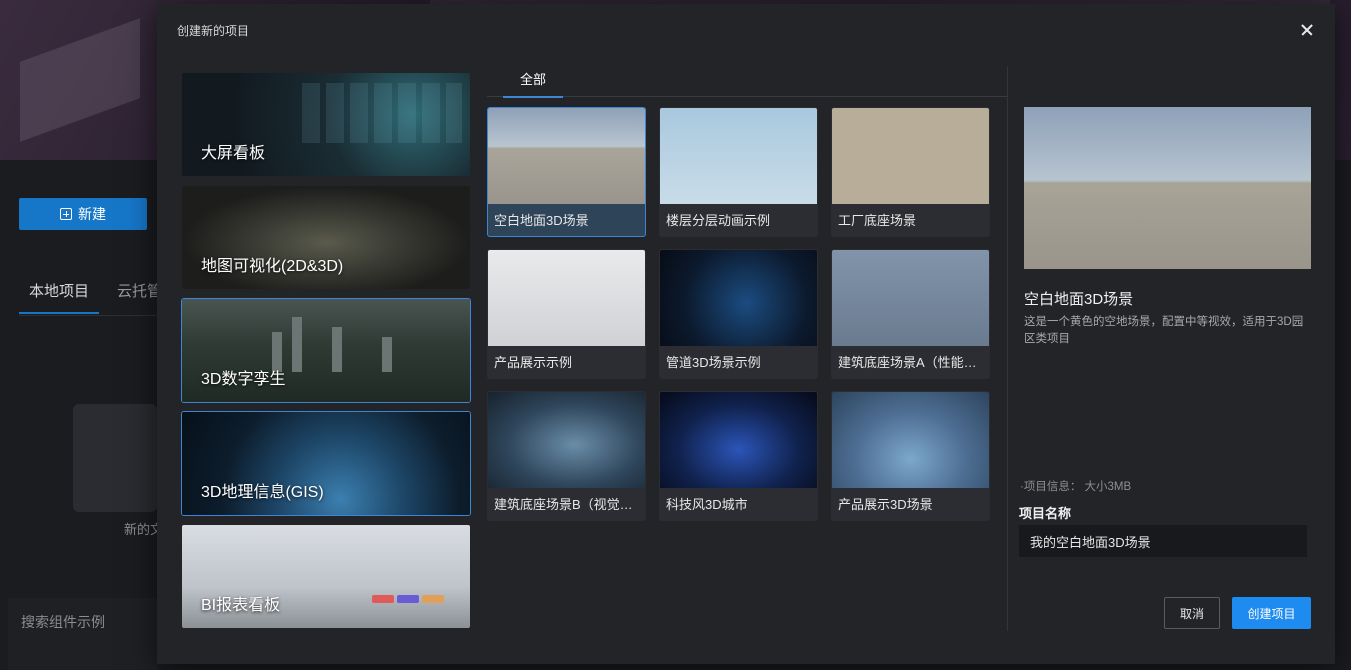  What do you see at coordinates (1167, 188) in the screenshot?
I see `template-preview` at bounding box center [1167, 188].